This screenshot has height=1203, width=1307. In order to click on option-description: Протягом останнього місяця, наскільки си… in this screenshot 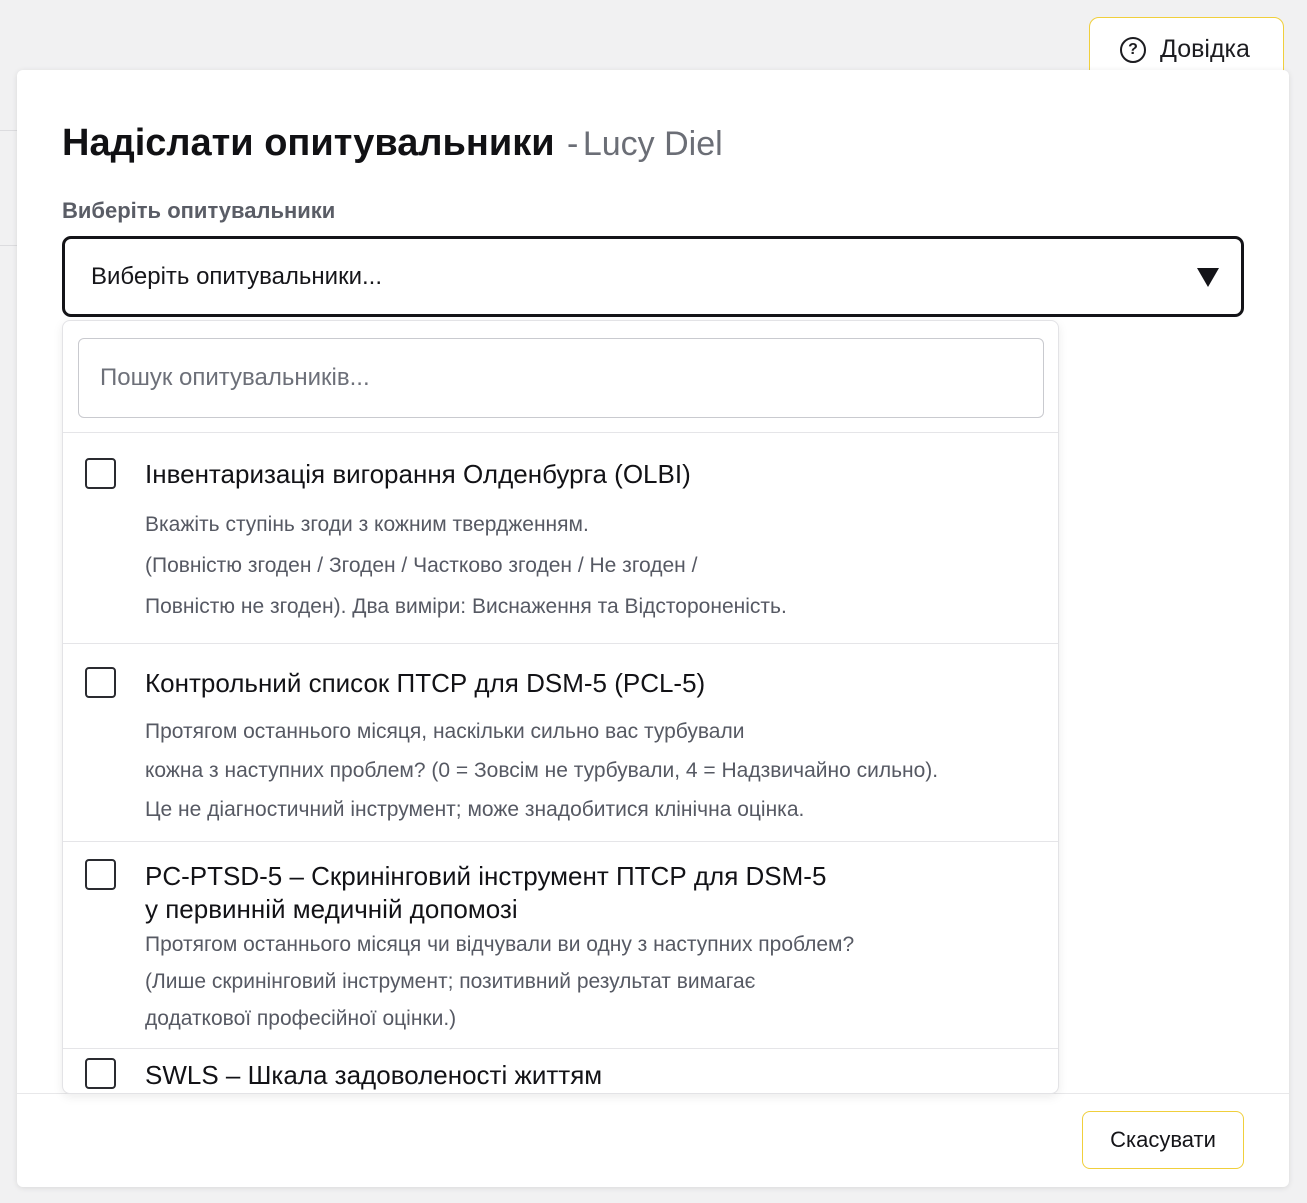, I will do `click(445, 731)`.